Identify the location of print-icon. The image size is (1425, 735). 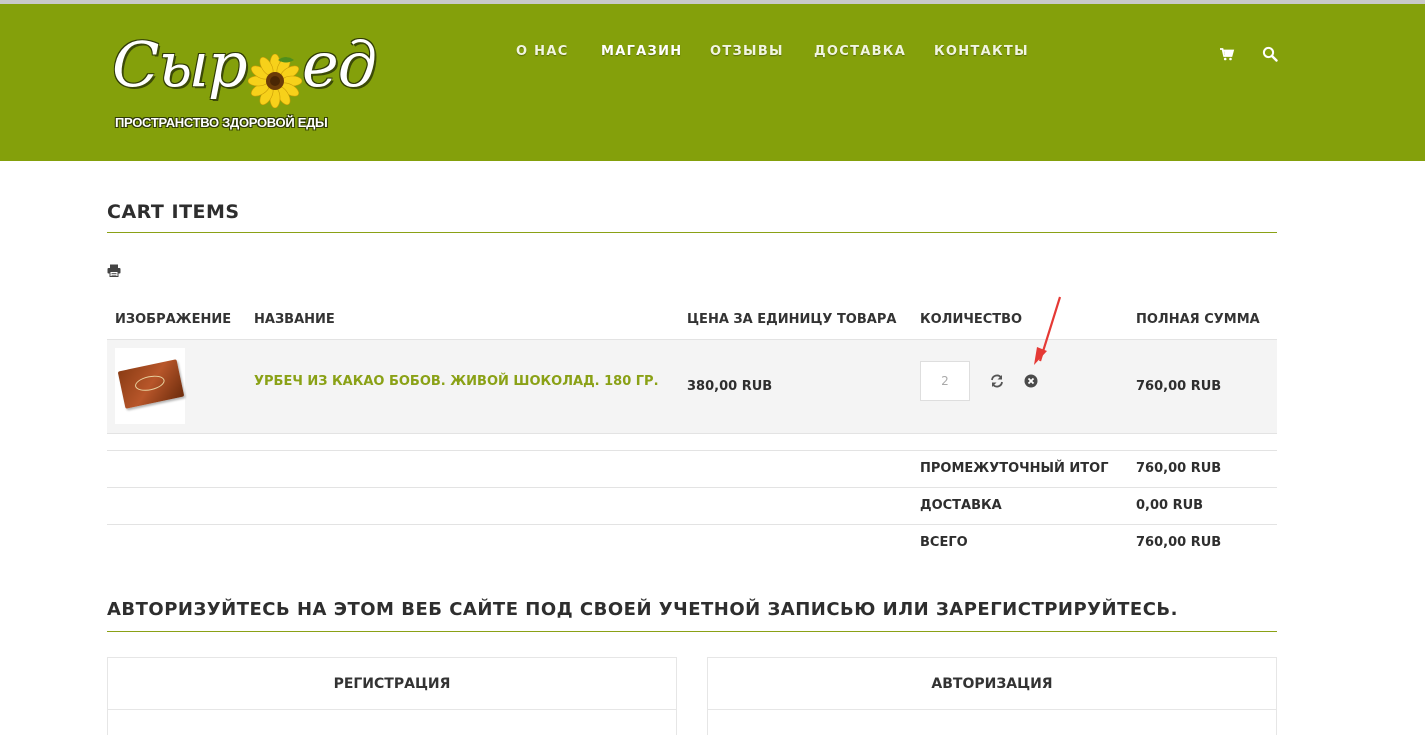
(114, 270).